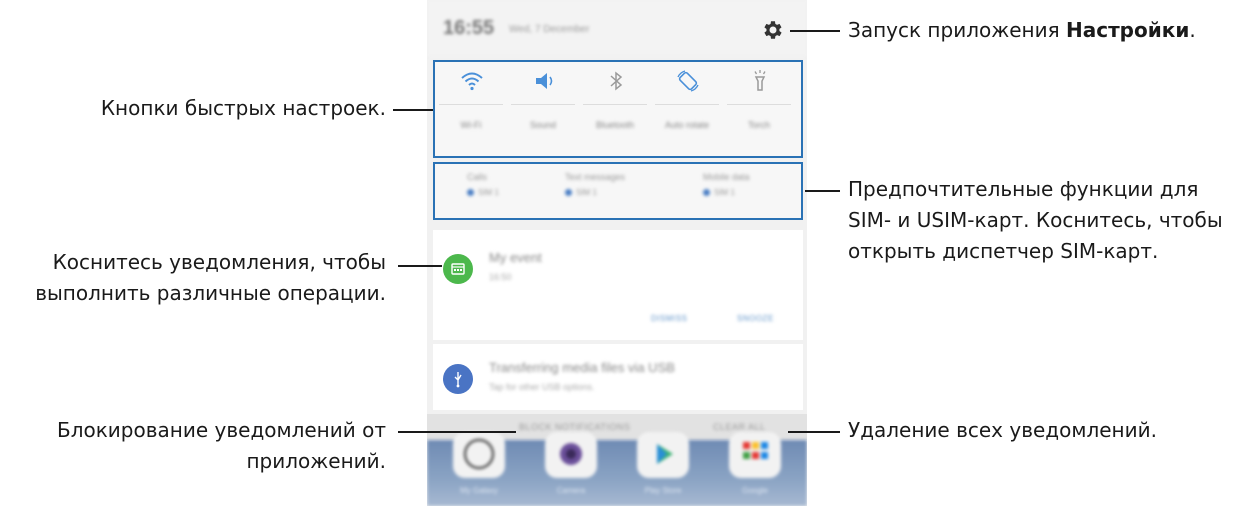  I want to click on home-app-google-folder, so click(755, 455).